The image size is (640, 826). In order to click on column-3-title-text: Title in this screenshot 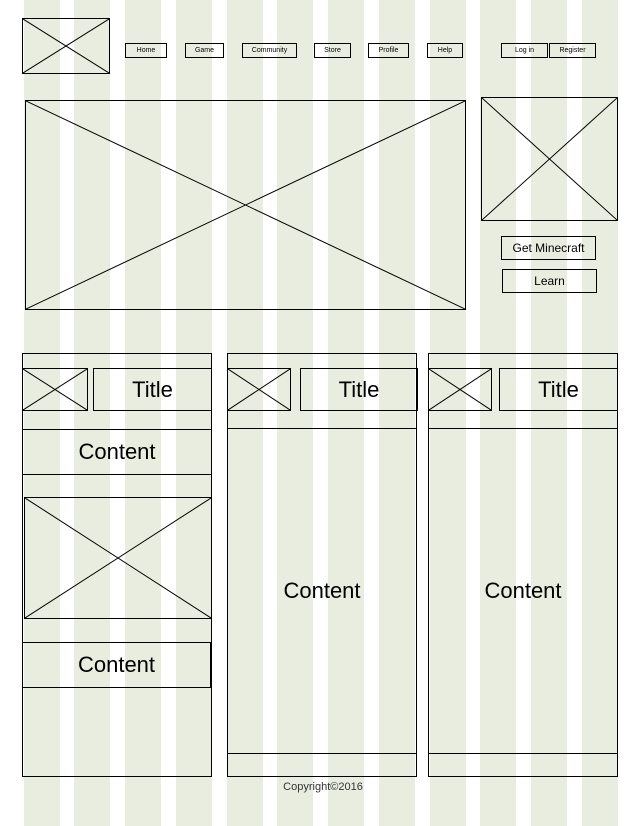, I will do `click(558, 389)`.